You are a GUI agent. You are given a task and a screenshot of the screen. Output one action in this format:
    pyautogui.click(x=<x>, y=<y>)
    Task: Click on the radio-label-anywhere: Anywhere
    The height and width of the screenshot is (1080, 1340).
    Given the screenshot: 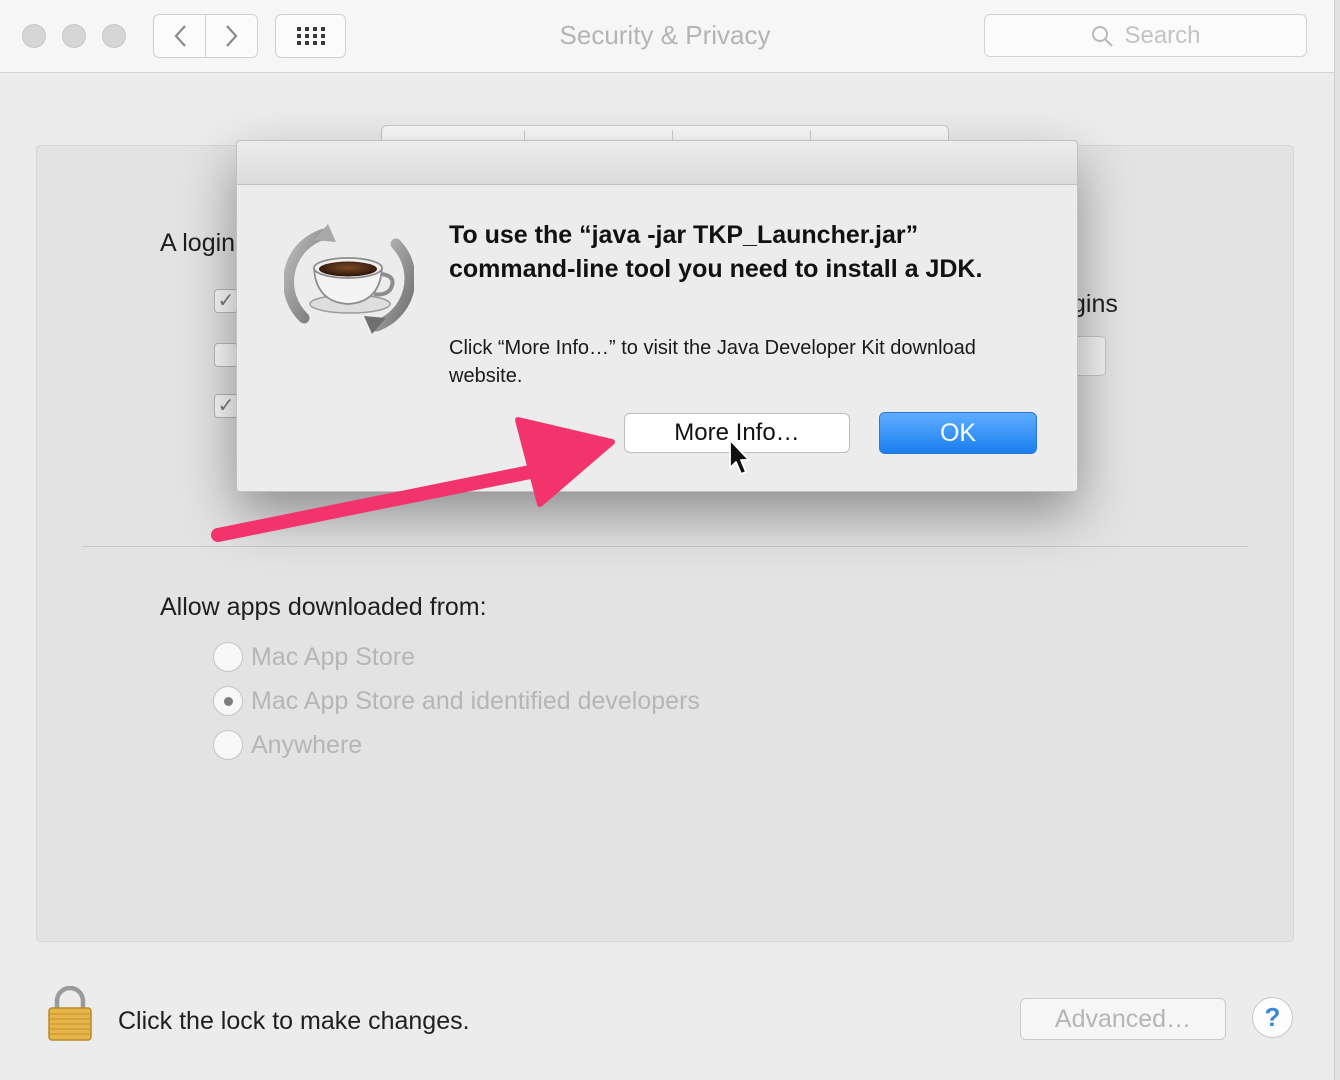 What is the action you would take?
    pyautogui.click(x=307, y=745)
    